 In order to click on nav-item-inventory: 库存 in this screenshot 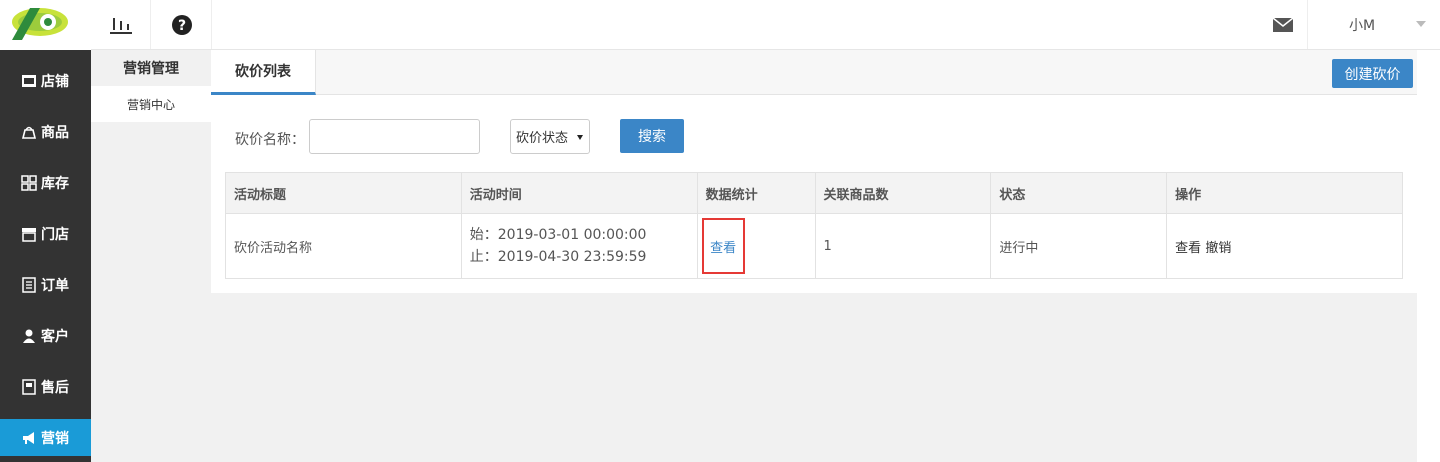, I will do `click(45, 182)`.